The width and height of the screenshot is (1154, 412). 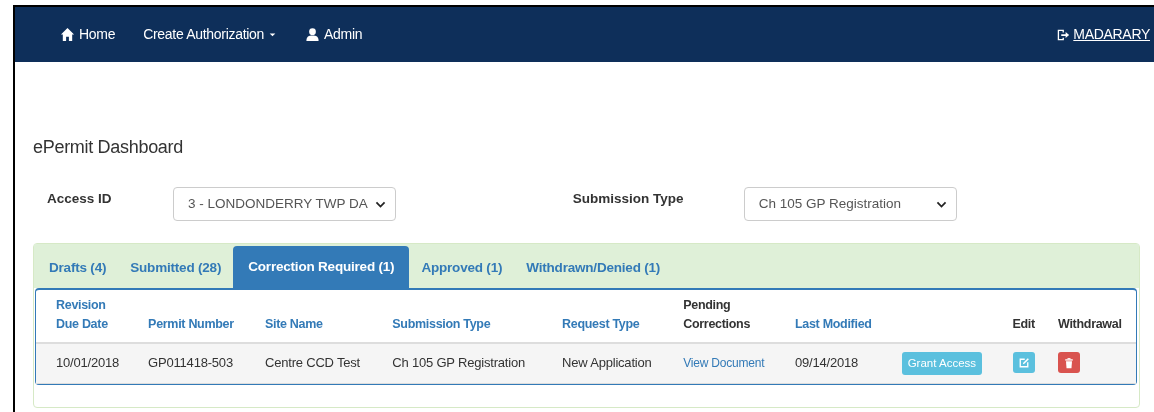 I want to click on column-header: Withdrawal, so click(x=1090, y=324).